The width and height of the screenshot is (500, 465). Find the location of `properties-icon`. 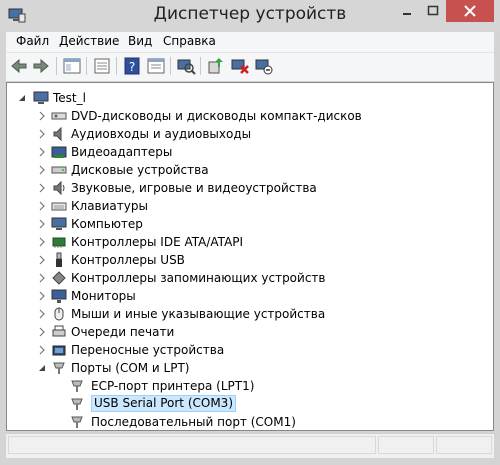

properties-icon is located at coordinates (156, 66).